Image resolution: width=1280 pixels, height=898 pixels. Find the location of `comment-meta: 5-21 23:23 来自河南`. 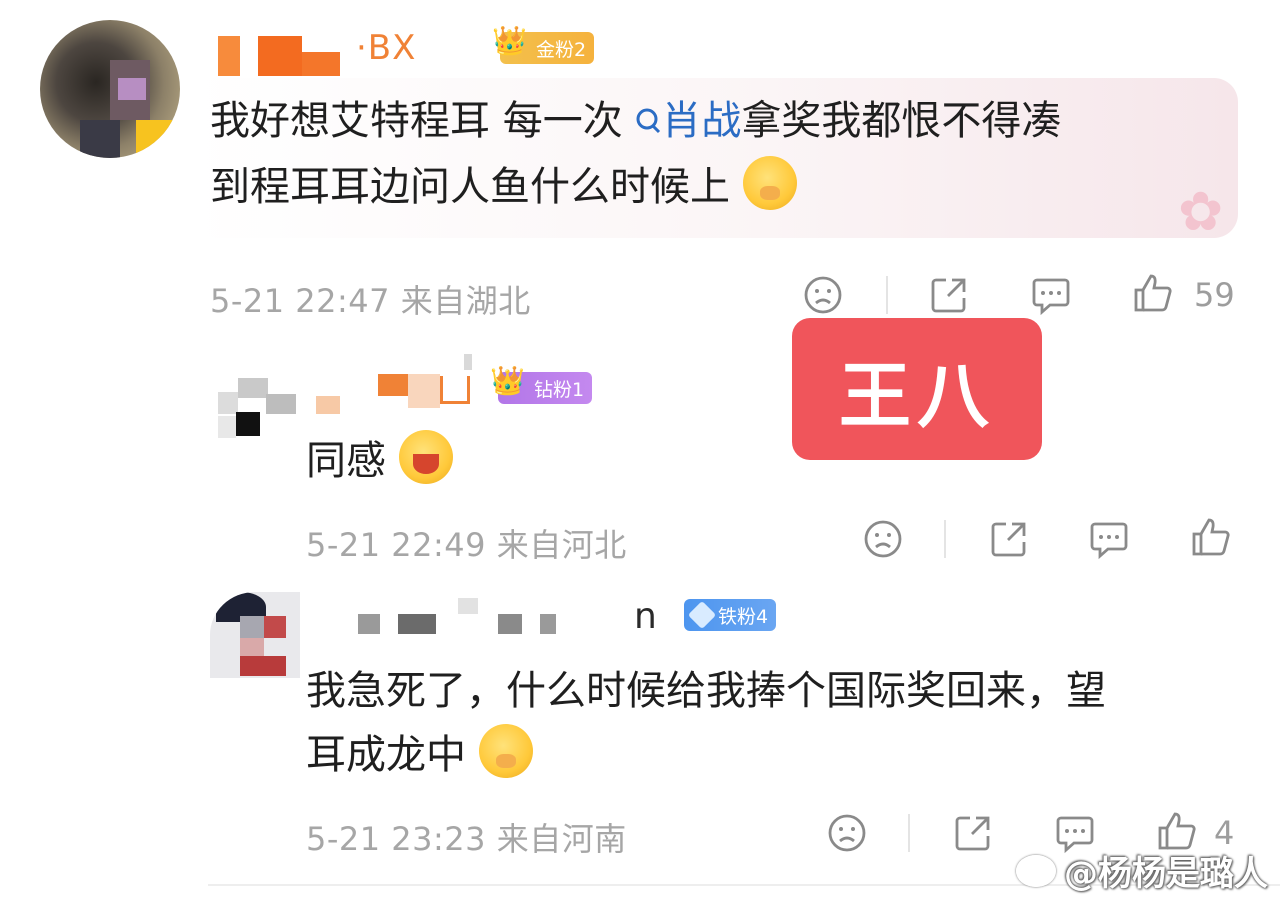

comment-meta: 5-21 23:23 来自河南 is located at coordinates (466, 837).